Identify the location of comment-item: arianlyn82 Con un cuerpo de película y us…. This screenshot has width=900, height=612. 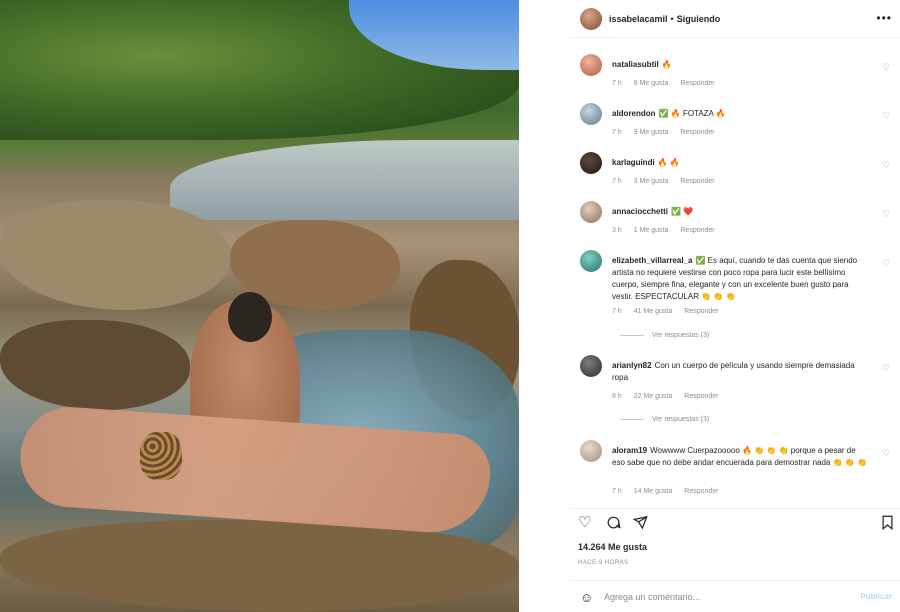
(739, 393).